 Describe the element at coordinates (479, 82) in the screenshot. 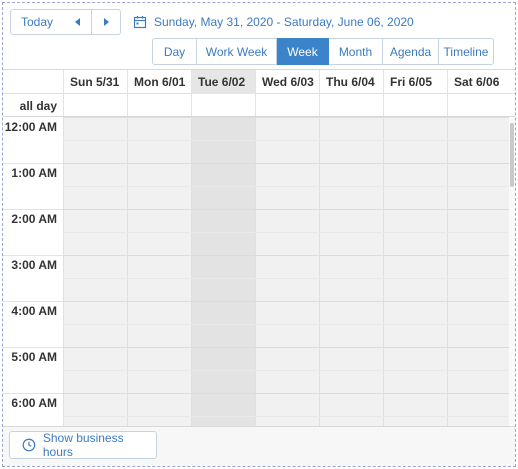

I see `day-header: Sat 6/06` at that location.